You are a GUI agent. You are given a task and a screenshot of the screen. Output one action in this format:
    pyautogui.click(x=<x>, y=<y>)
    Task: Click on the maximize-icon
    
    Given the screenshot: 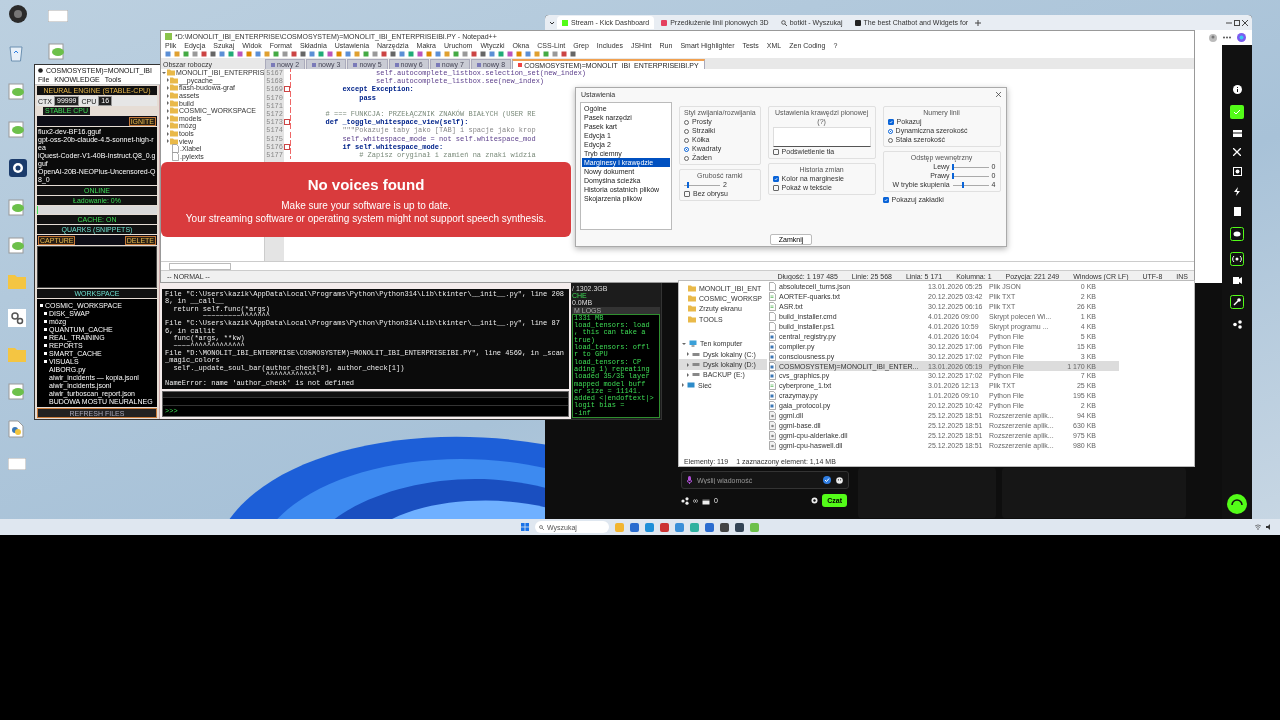 What is the action you would take?
    pyautogui.click(x=1237, y=22)
    